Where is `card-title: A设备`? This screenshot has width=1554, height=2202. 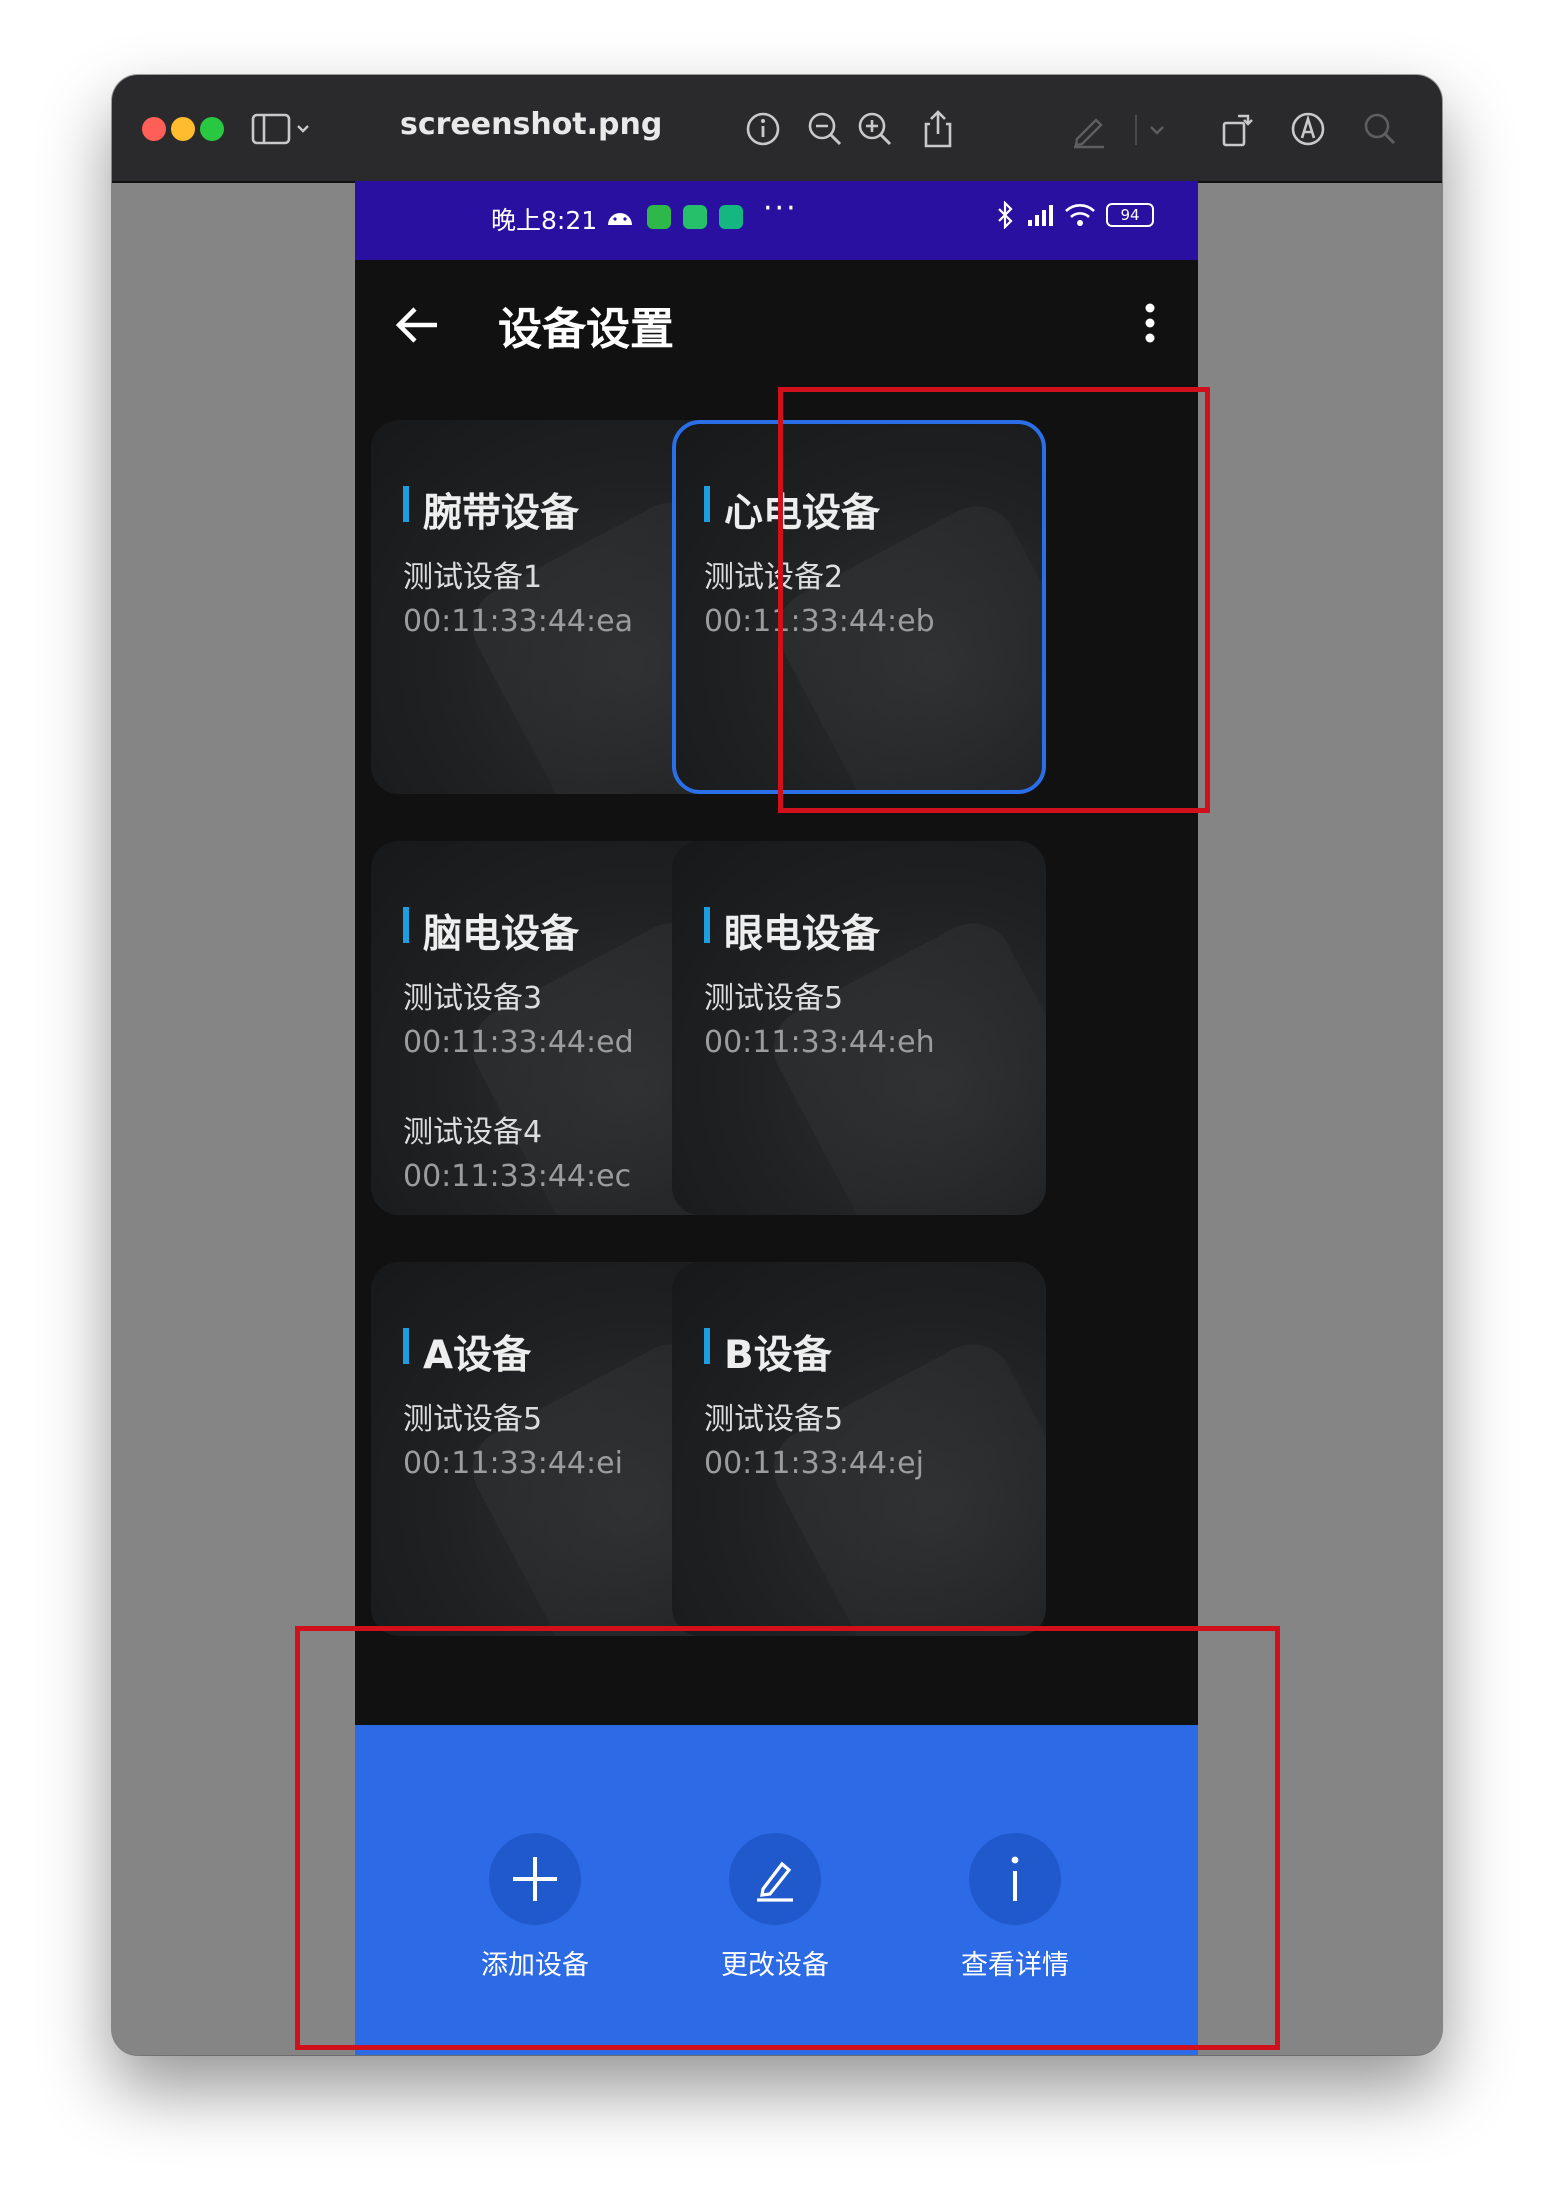
card-title: A设备 is located at coordinates (467, 1352).